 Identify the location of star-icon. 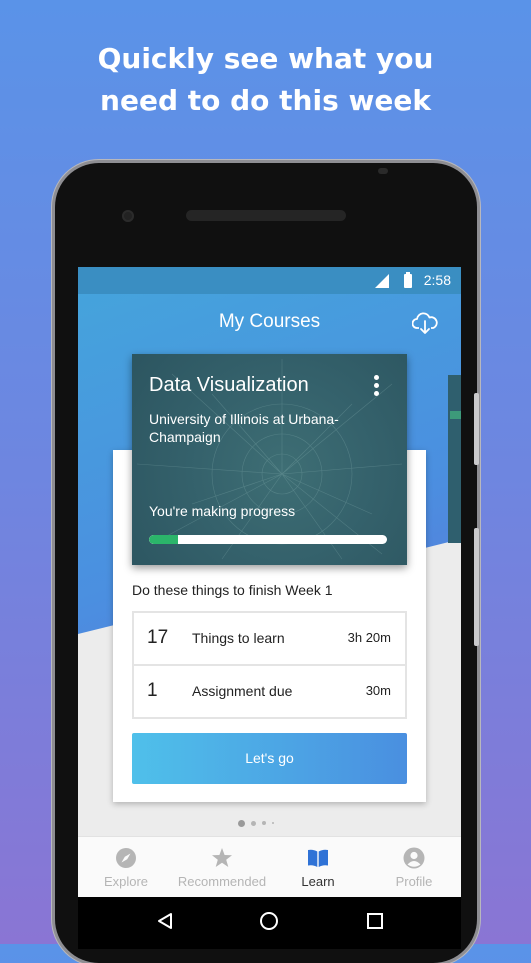
(222, 857).